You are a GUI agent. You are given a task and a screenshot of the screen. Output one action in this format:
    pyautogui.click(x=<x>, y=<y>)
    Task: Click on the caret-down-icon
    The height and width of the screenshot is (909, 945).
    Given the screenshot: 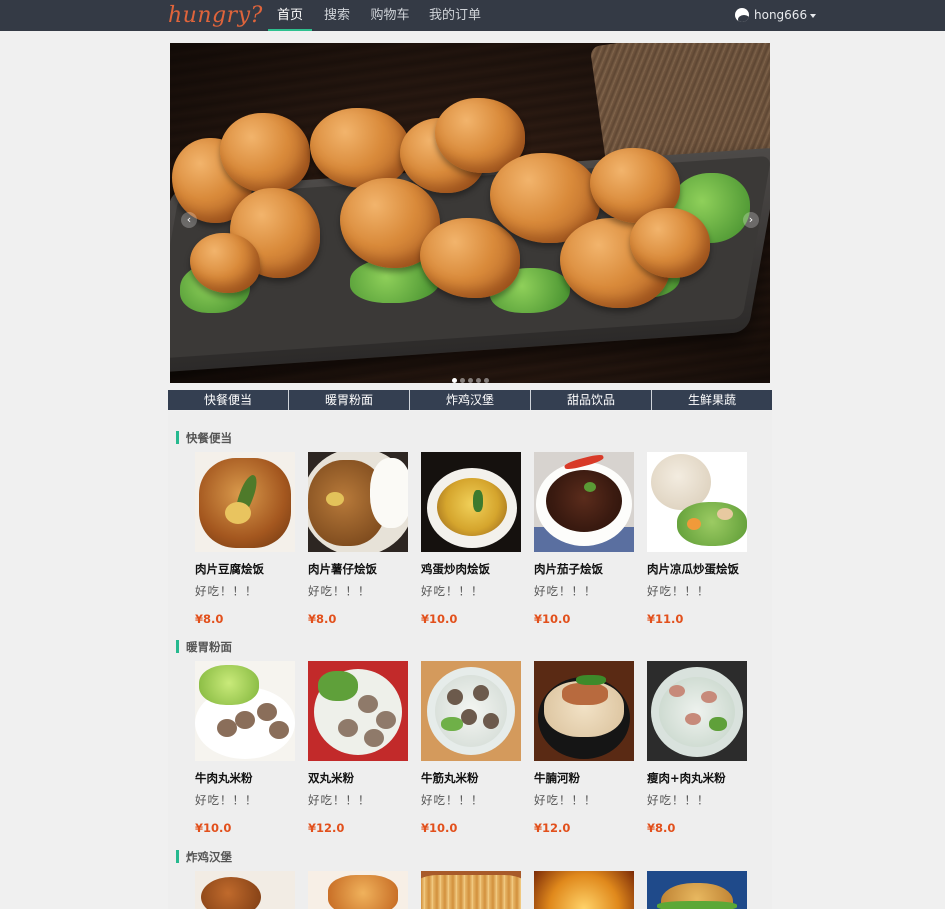 What is the action you would take?
    pyautogui.click(x=813, y=15)
    